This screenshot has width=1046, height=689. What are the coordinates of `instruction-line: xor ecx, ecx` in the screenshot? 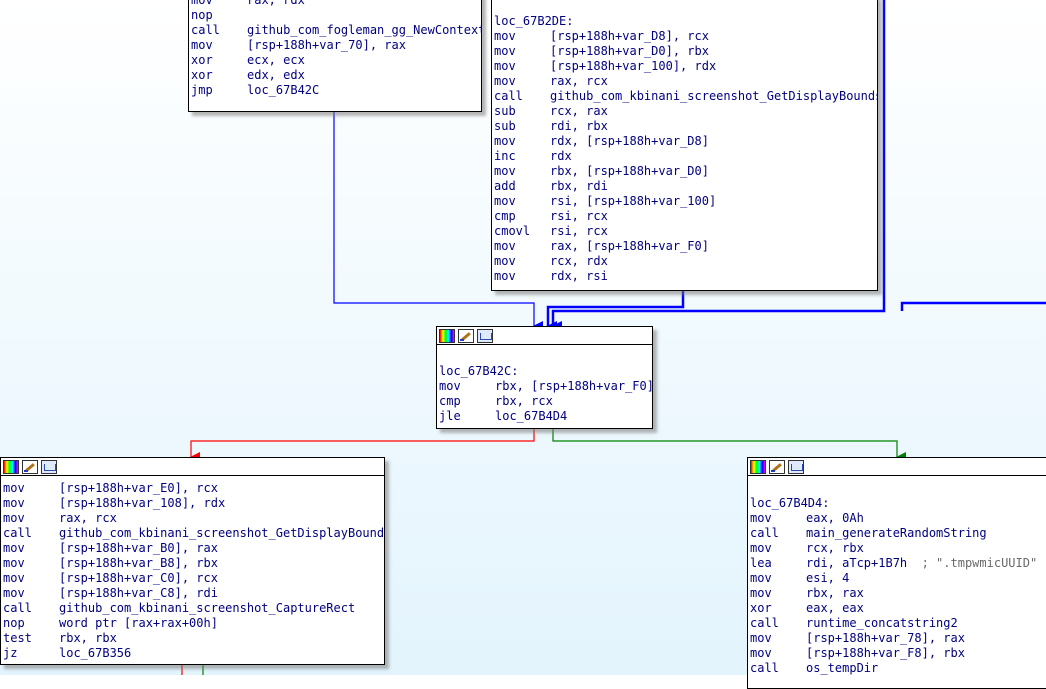 It's located at (336, 60).